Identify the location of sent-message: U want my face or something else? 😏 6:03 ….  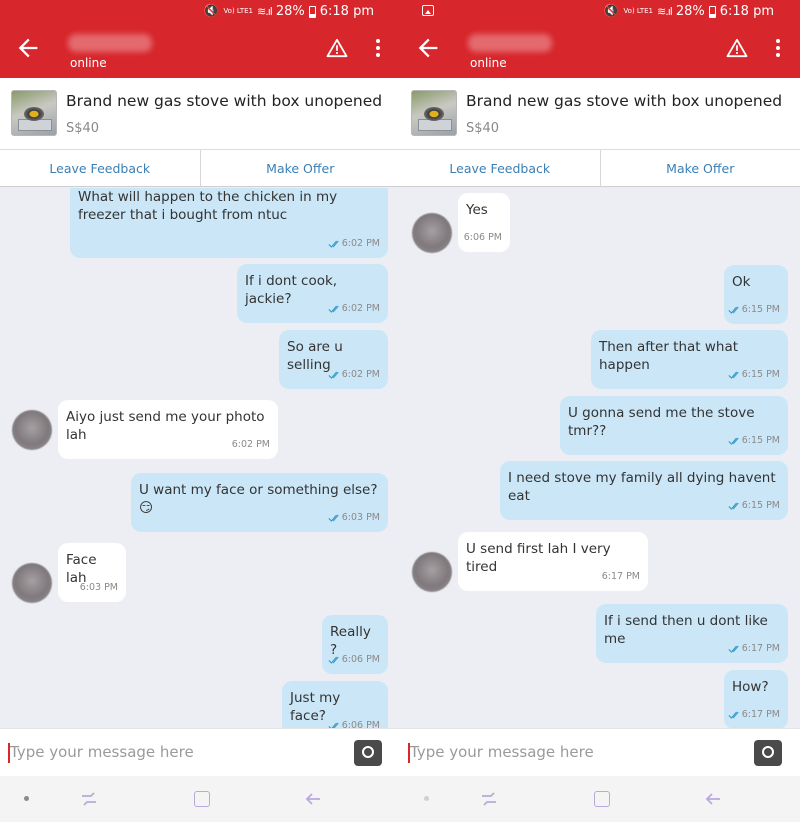
(259, 502).